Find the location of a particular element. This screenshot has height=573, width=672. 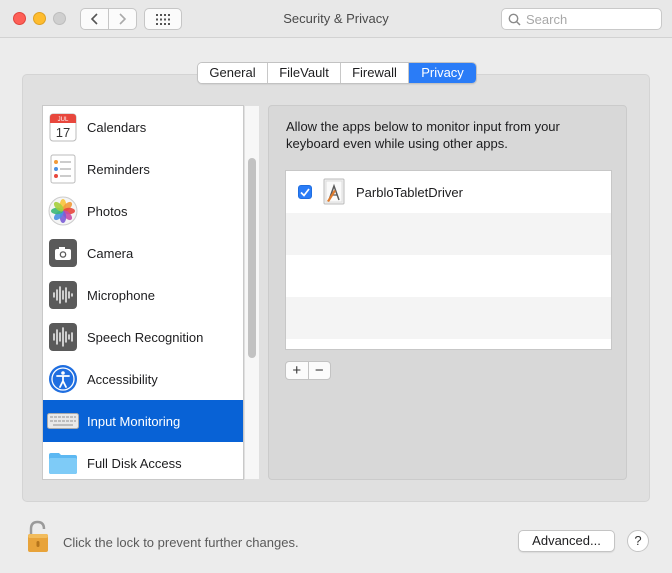

search-icon is located at coordinates (514, 19).